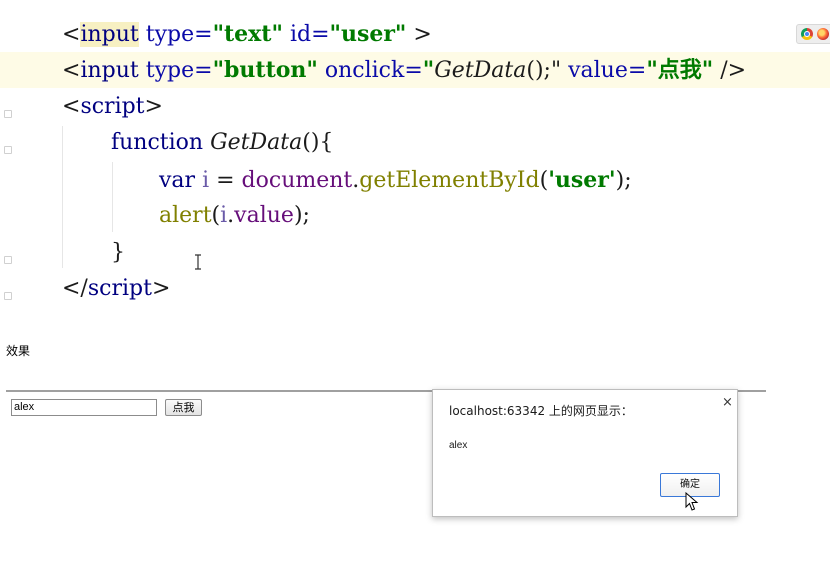 Image resolution: width=830 pixels, height=573 pixels. What do you see at coordinates (157, 142) in the screenshot?
I see `keyword: function` at bounding box center [157, 142].